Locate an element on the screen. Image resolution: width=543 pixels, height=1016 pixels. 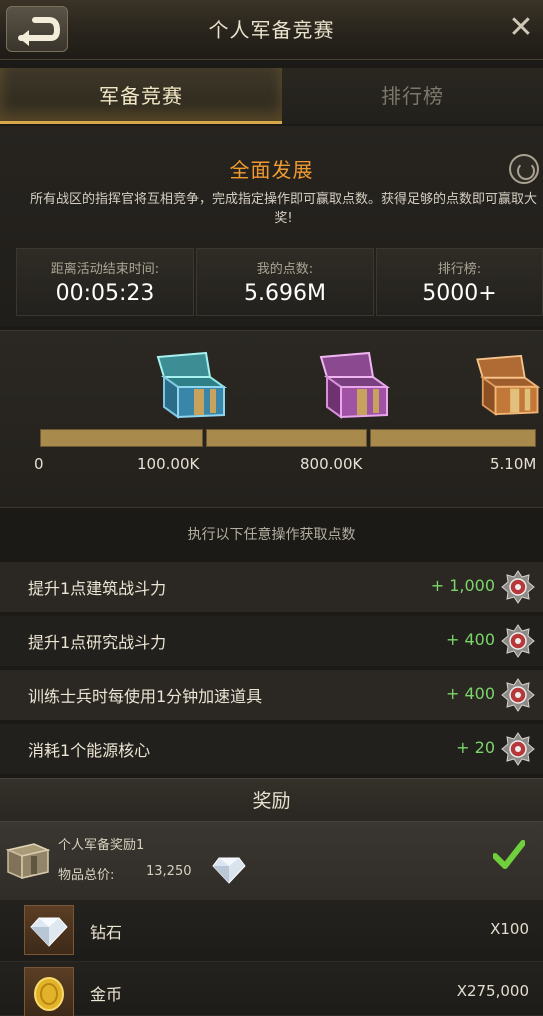
stat-ranking: 排行榜: 5000+ is located at coordinates (459, 282).